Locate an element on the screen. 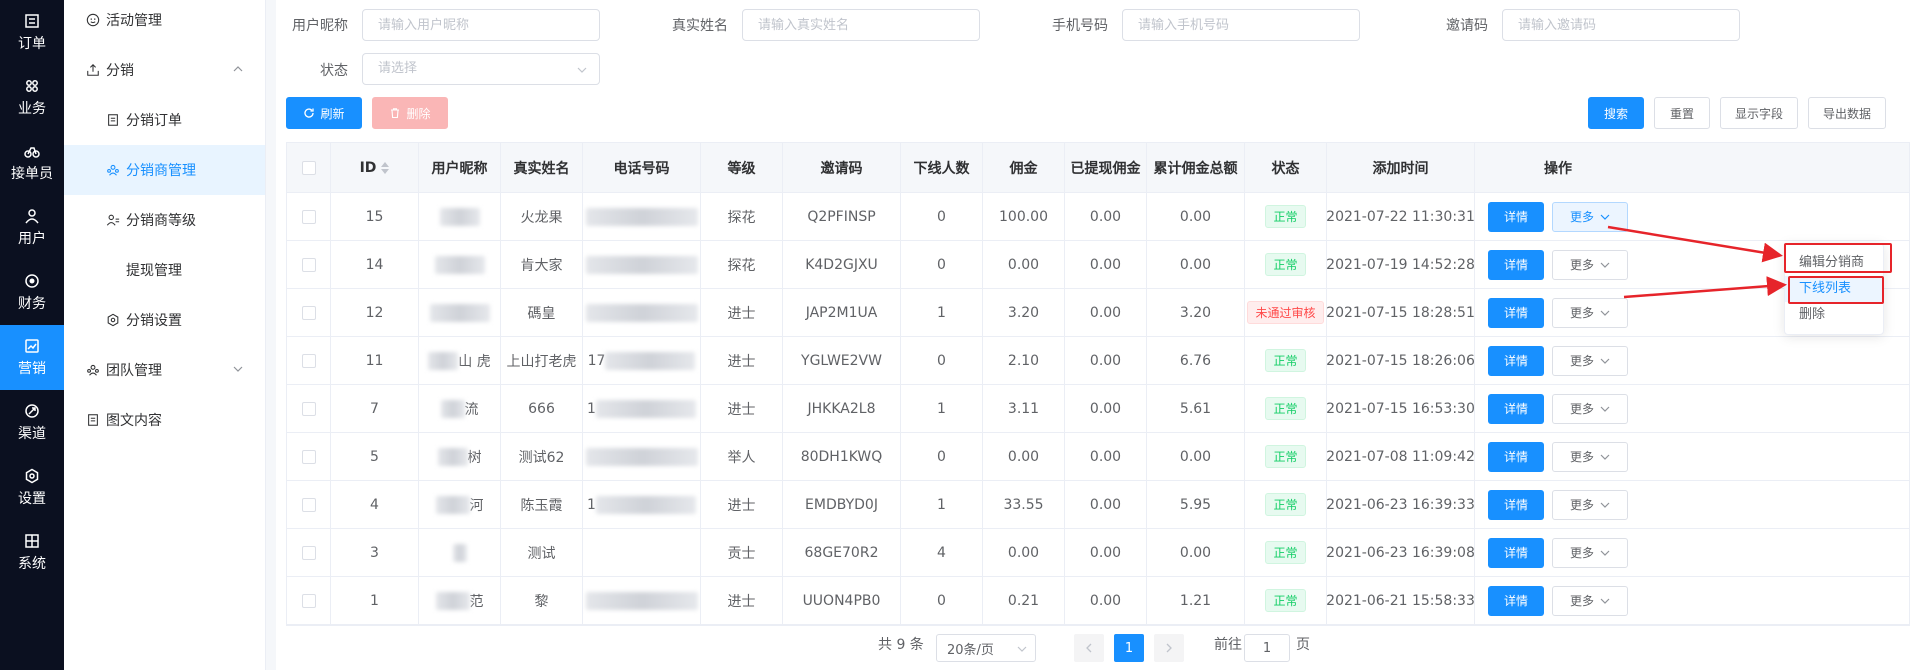 This screenshot has width=1920, height=670. table-cell: 1.21 is located at coordinates (1196, 600).